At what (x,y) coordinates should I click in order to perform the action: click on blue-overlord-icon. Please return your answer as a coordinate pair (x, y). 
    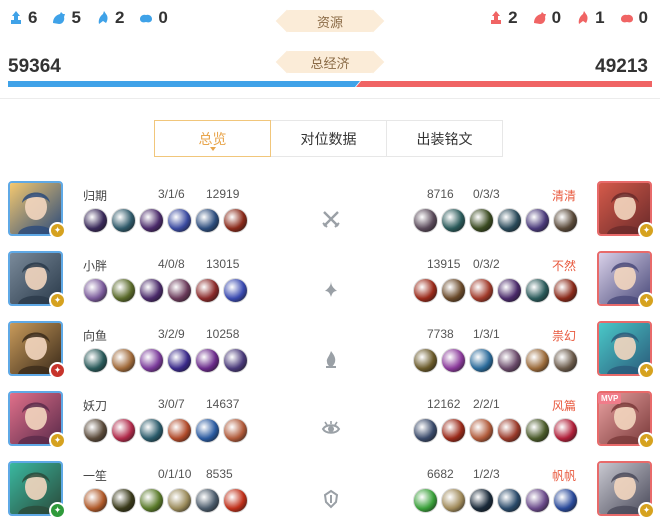
    Looking at the image, I should click on (103, 18).